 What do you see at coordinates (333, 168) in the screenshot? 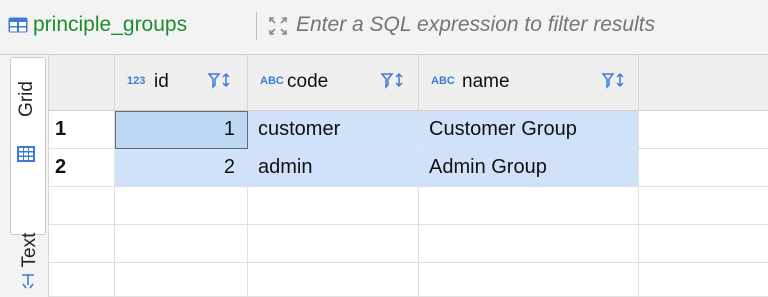
I see `cell-code: admin` at bounding box center [333, 168].